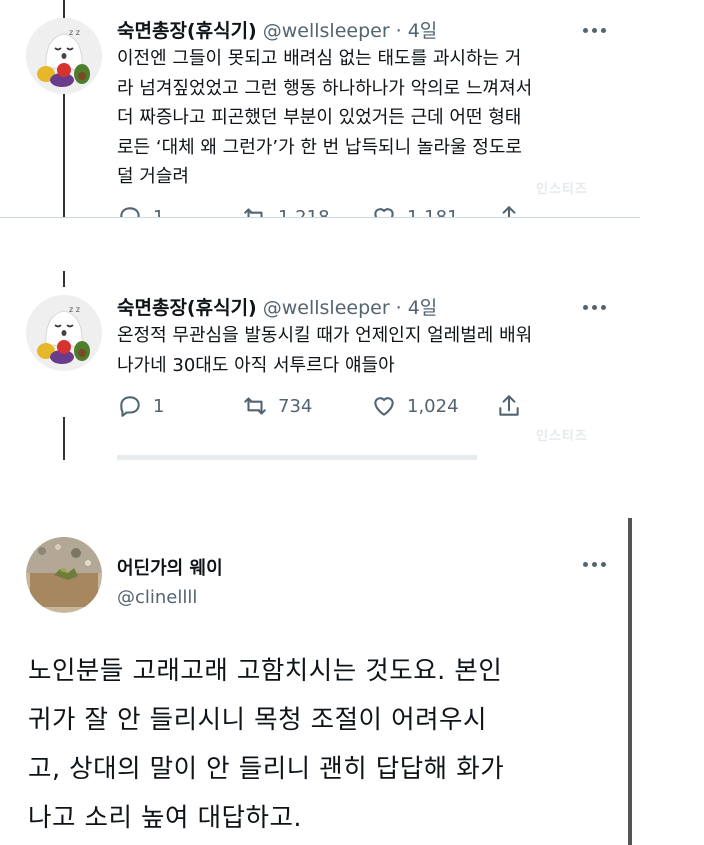 This screenshot has width=704, height=845. Describe the element at coordinates (286, 211) in the screenshot. I see `retweet-button: 1,218` at that location.